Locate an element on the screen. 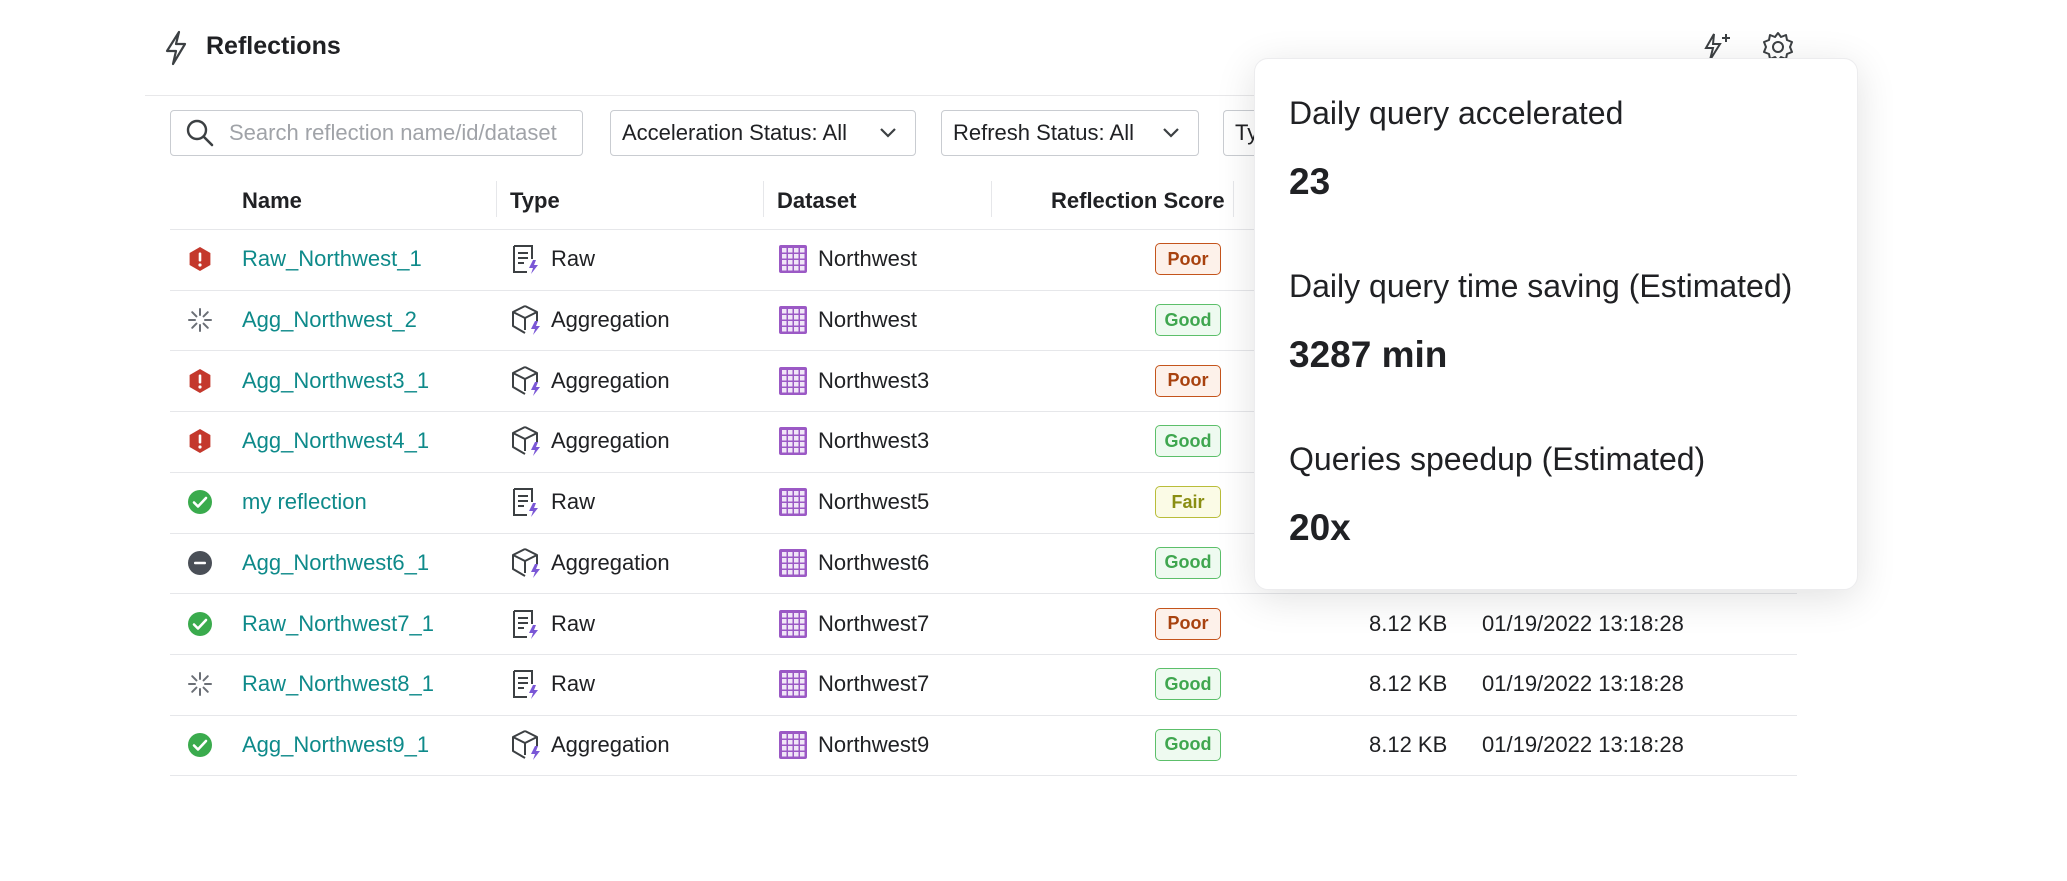 This screenshot has width=2067, height=881. dataset-name: Northwest9 is located at coordinates (873, 745).